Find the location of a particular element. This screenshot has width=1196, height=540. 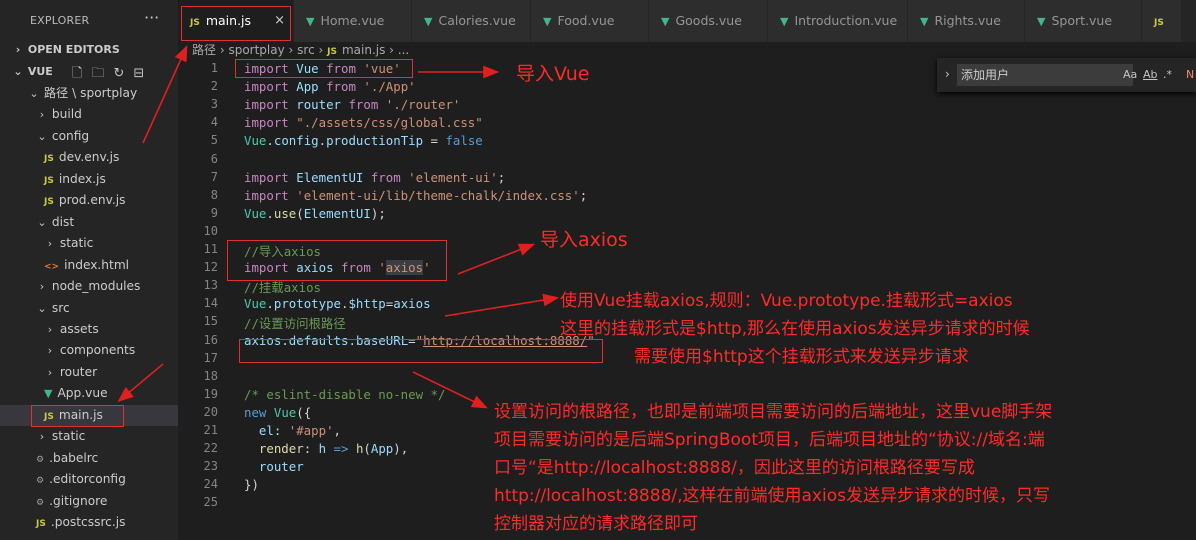

arrow-mount is located at coordinates (502, 305).